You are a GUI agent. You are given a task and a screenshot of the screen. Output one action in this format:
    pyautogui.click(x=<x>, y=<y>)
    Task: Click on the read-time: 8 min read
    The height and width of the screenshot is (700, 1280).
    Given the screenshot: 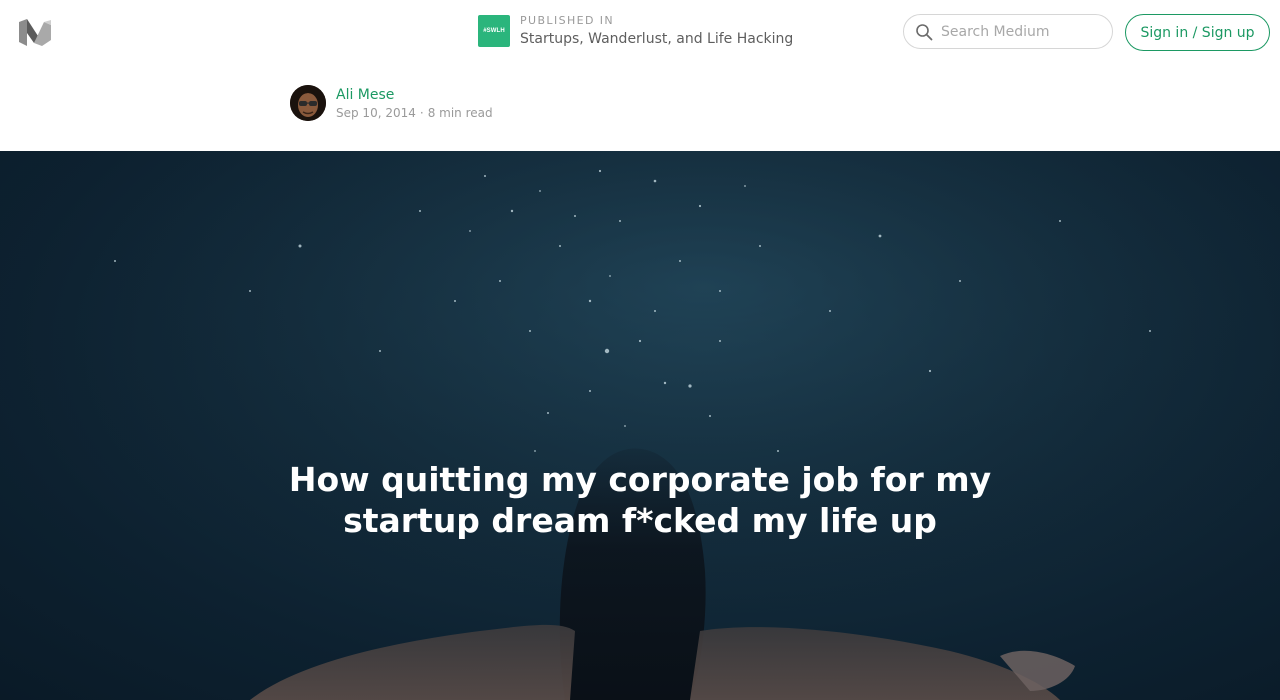 What is the action you would take?
    pyautogui.click(x=460, y=112)
    